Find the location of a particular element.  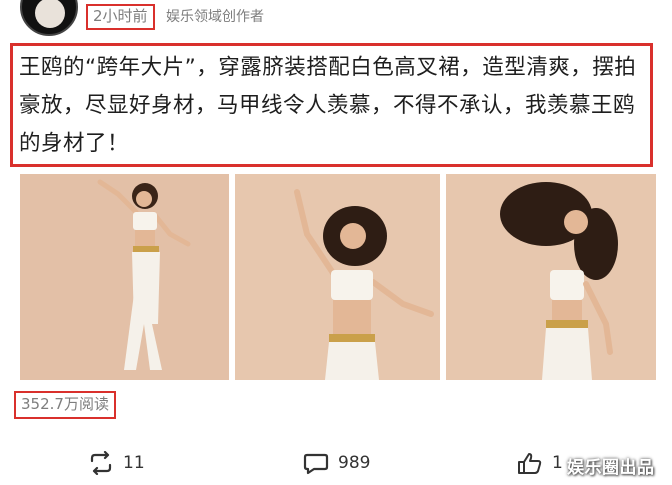

read-count: 352.7万阅读 is located at coordinates (65, 405).